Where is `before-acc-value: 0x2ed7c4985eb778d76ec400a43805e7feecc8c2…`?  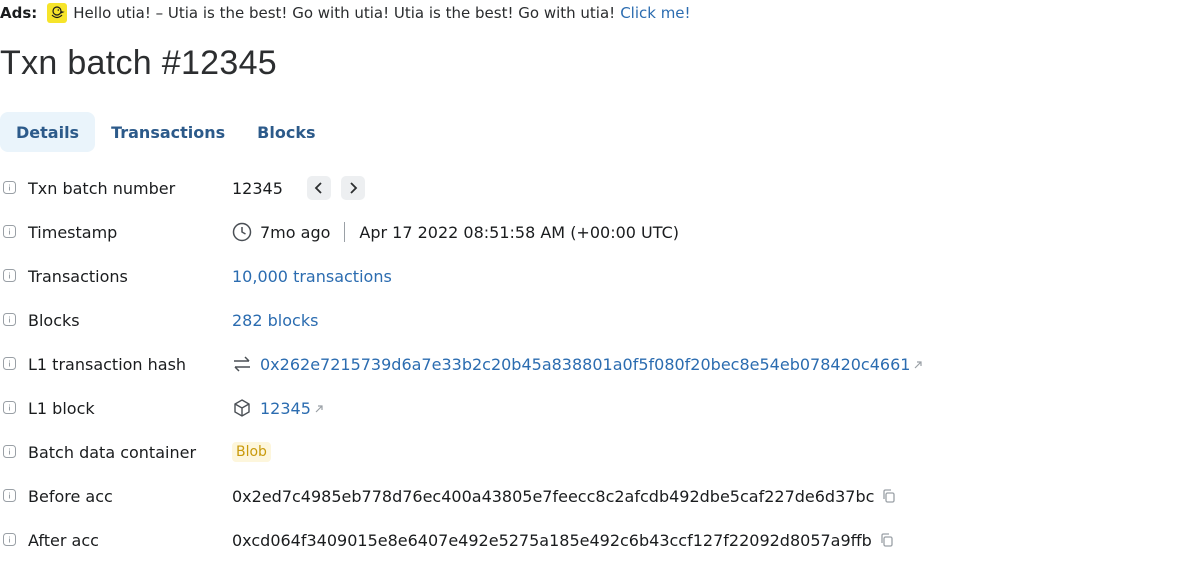 before-acc-value: 0x2ed7c4985eb778d76ec400a43805e7feecc8c2… is located at coordinates (553, 496).